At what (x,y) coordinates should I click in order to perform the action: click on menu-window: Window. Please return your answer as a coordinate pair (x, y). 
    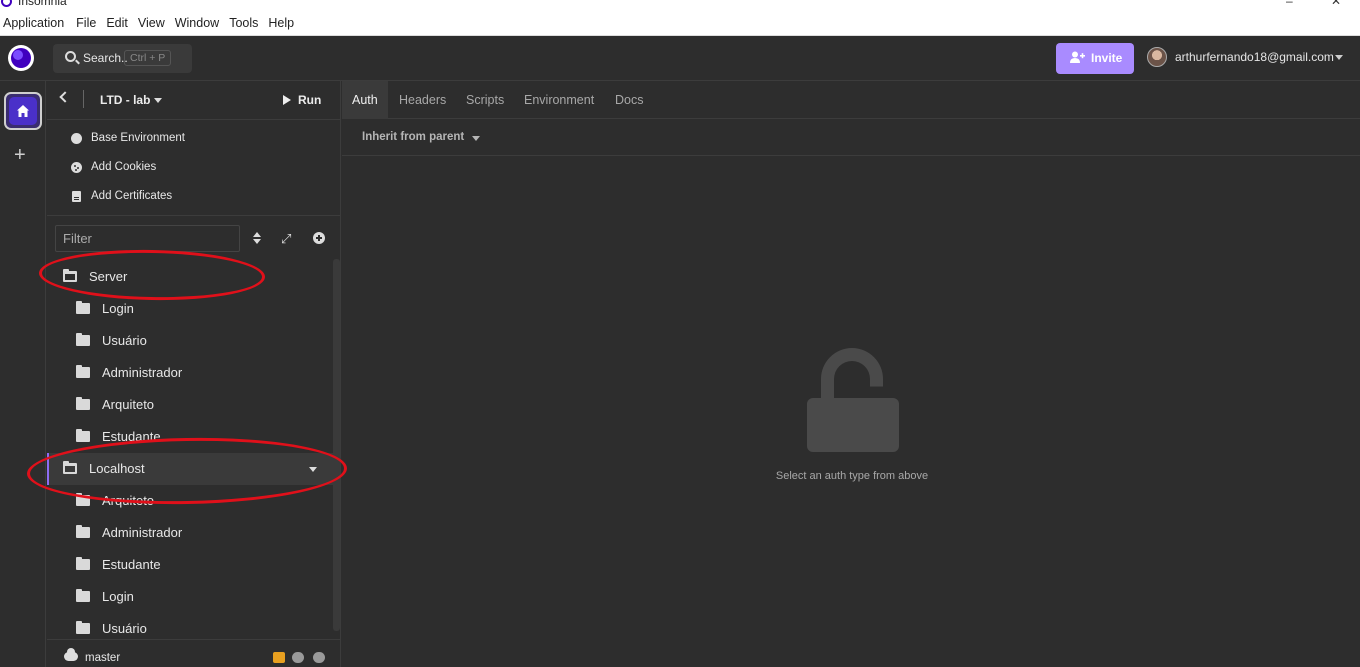
    Looking at the image, I should click on (197, 23).